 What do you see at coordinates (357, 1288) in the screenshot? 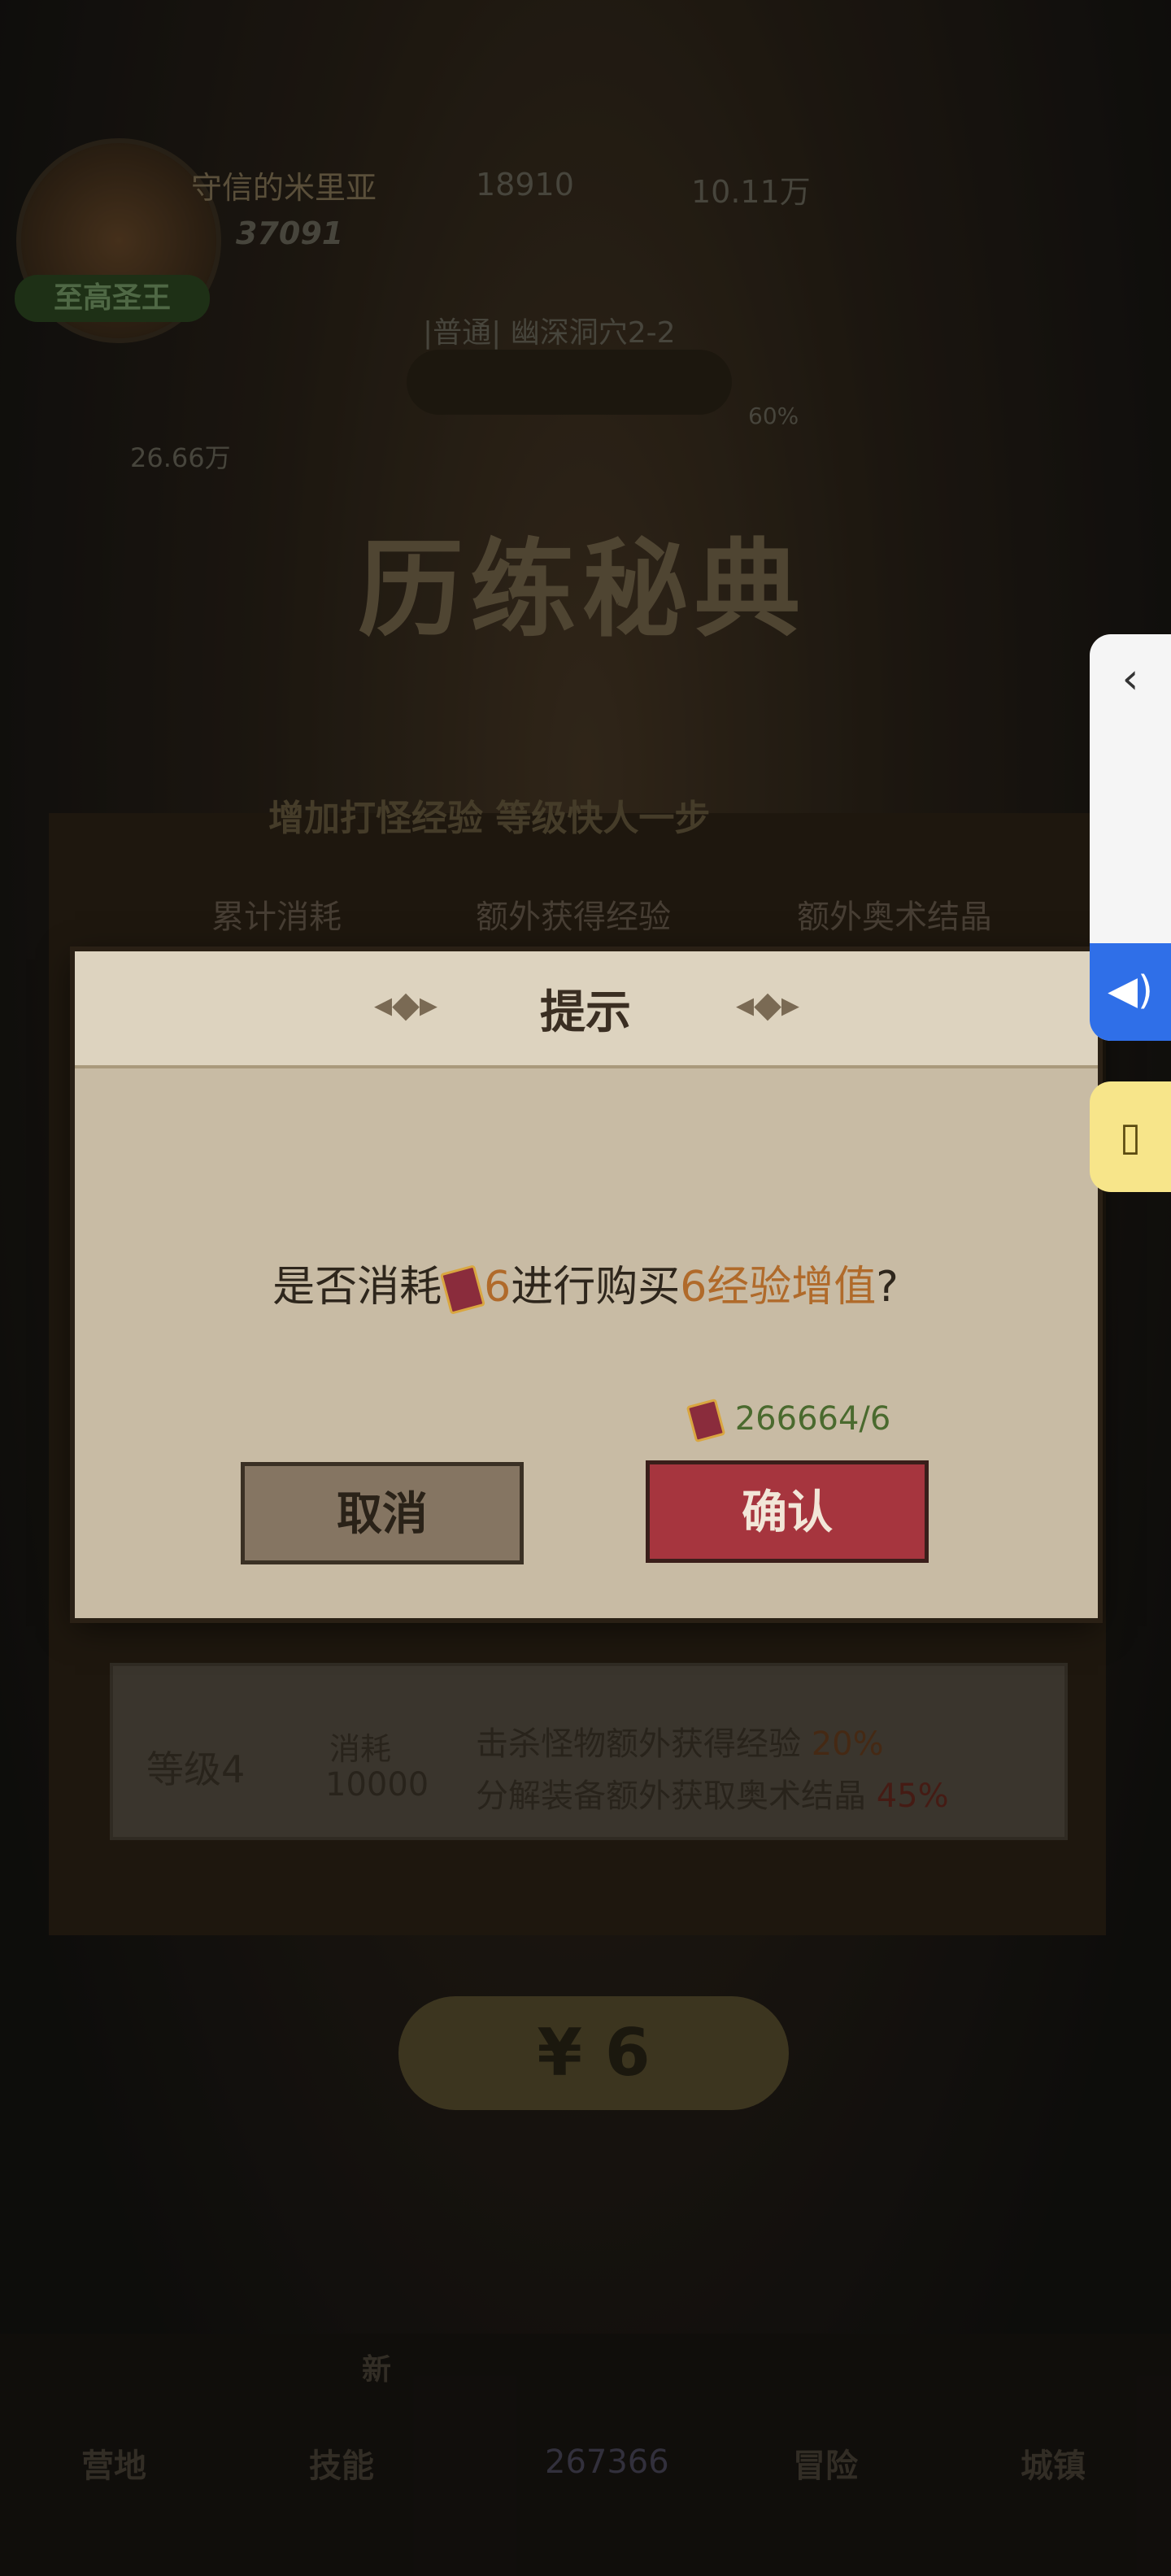
I see `message-prefix: 是否消耗` at bounding box center [357, 1288].